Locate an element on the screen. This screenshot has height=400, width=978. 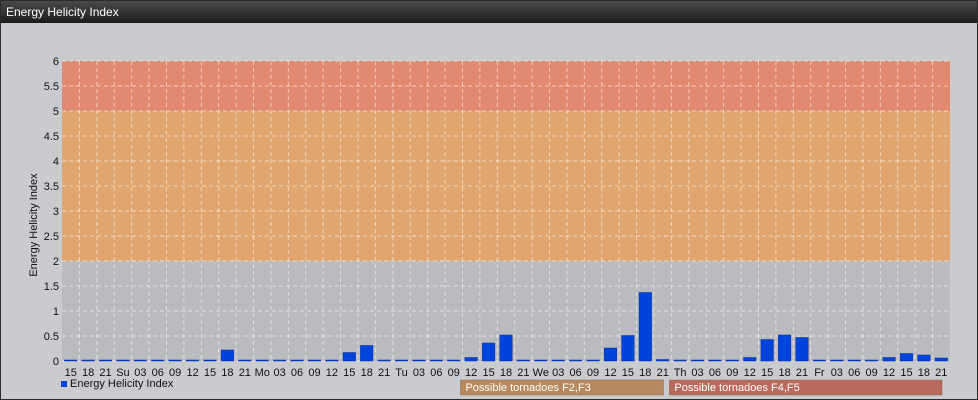
legend-swatch is located at coordinates (64, 384).